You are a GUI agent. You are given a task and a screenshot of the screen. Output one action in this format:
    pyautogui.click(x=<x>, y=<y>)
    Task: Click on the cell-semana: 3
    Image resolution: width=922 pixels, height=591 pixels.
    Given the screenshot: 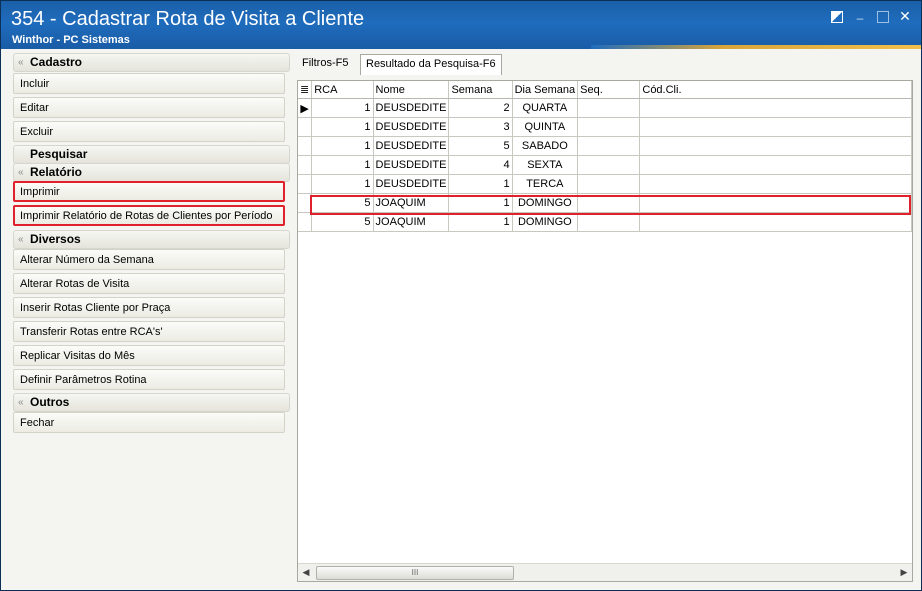 What is the action you would take?
    pyautogui.click(x=480, y=127)
    